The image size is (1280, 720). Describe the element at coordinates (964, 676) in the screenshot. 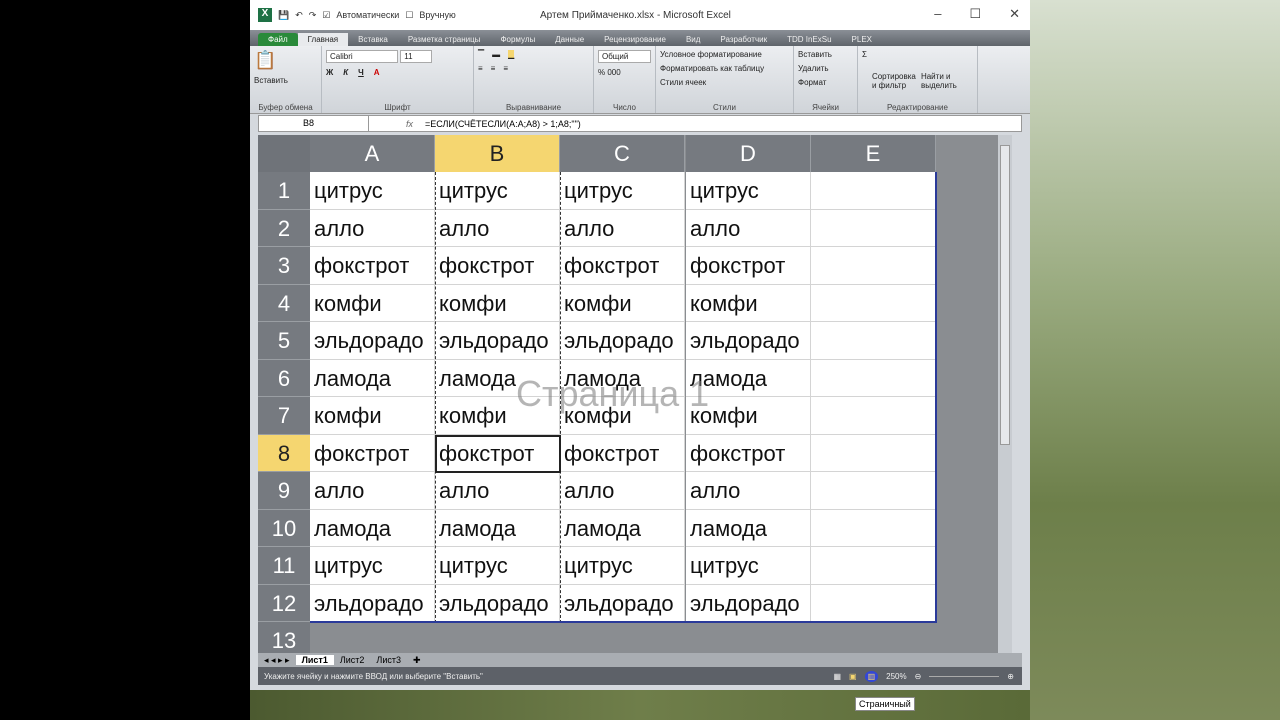

I see `zoom-slider` at that location.